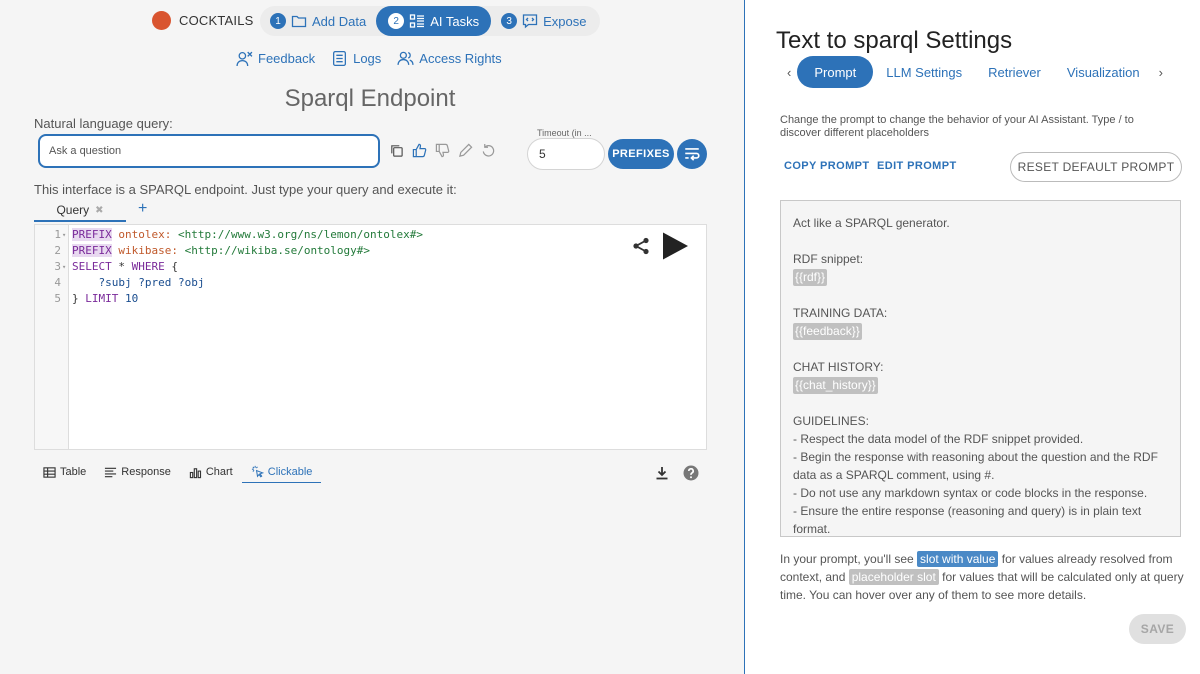 This screenshot has height=674, width=1200. What do you see at coordinates (146, 472) in the screenshot?
I see `tab-label: Response` at bounding box center [146, 472].